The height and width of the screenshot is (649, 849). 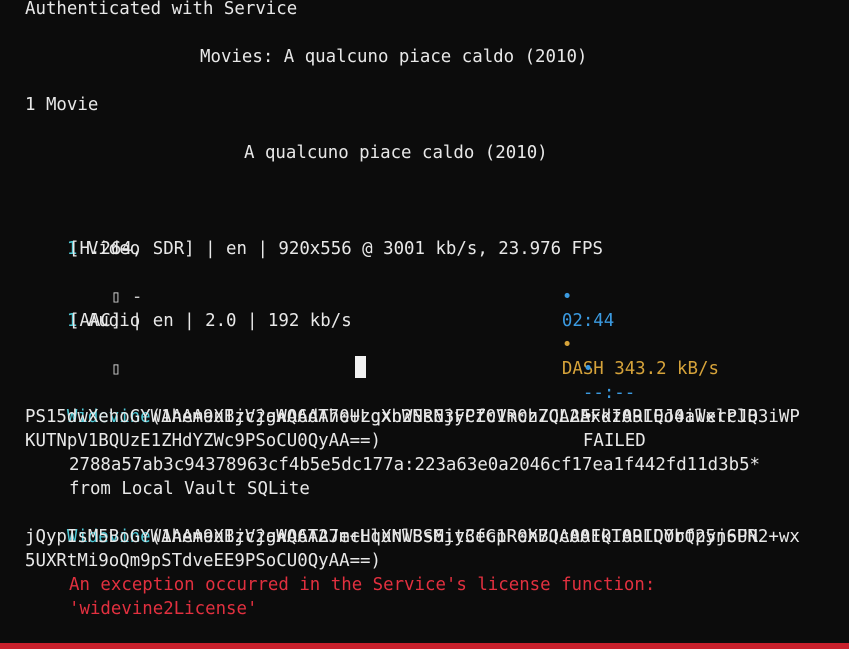 What do you see at coordinates (614, 441) in the screenshot?
I see `audio-result: FAILED` at bounding box center [614, 441].